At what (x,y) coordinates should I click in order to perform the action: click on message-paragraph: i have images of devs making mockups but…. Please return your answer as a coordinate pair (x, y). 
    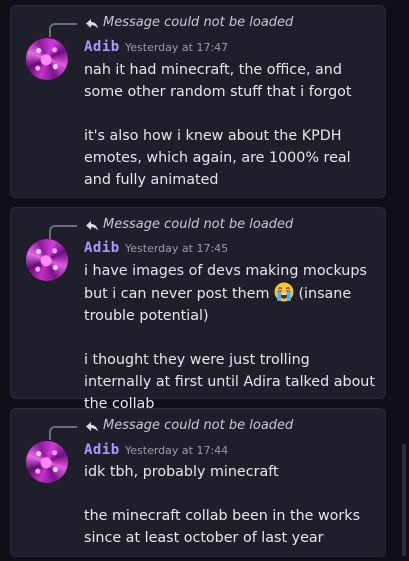
    Looking at the image, I should click on (232, 293).